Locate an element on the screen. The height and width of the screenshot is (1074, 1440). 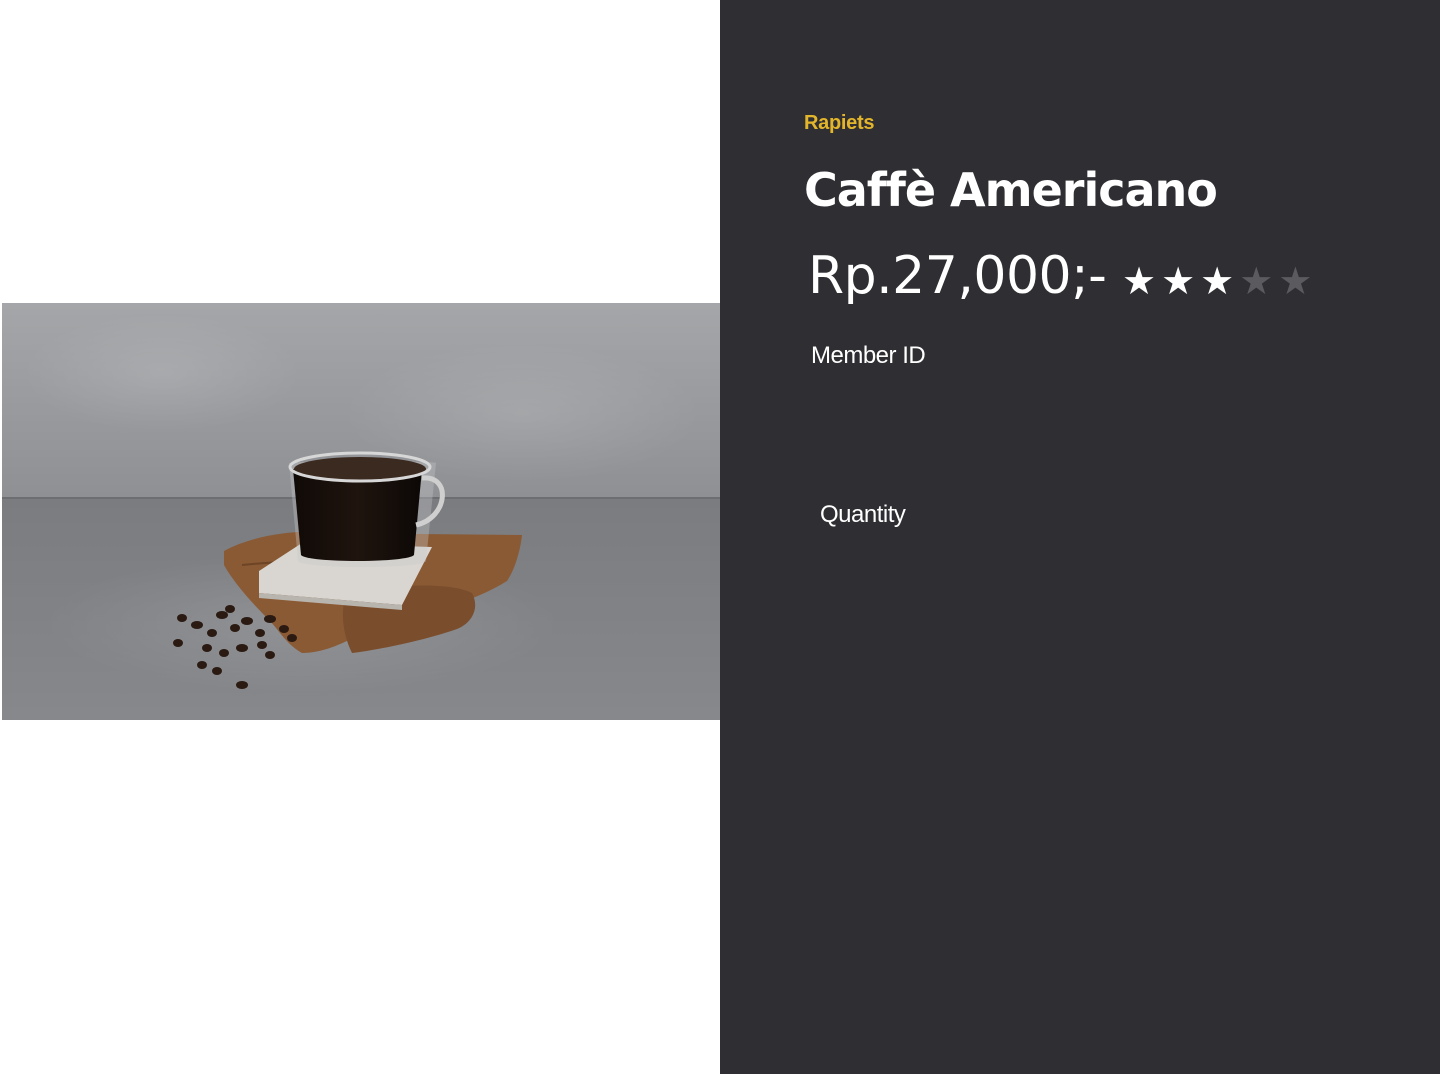
quantity-label: Quantity is located at coordinates (863, 514).